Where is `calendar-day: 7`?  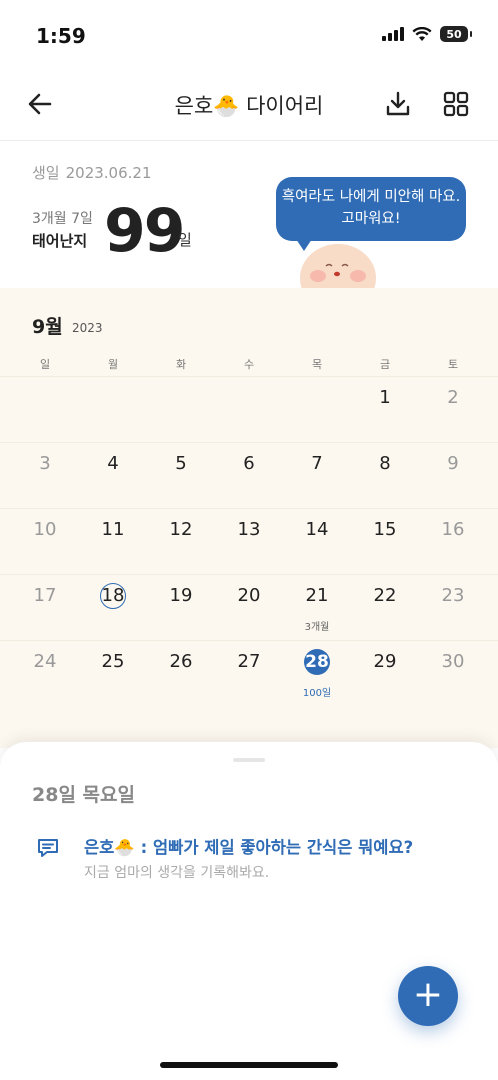 calendar-day: 7 is located at coordinates (317, 476).